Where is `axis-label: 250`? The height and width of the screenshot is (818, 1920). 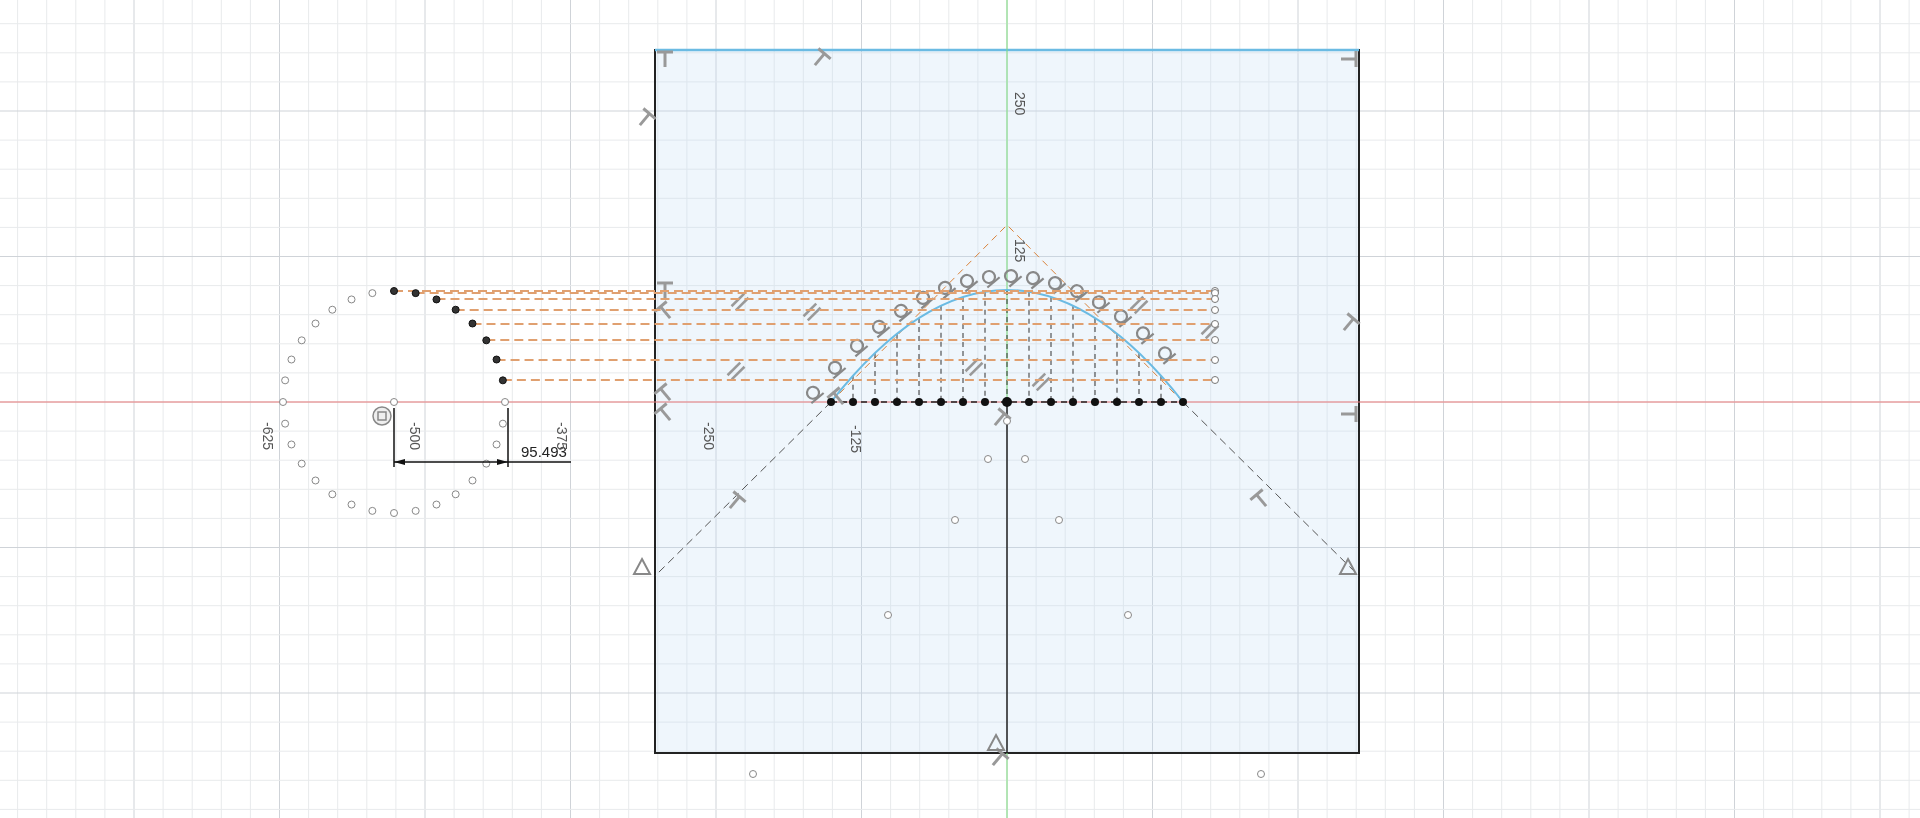 axis-label: 250 is located at coordinates (1020, 104).